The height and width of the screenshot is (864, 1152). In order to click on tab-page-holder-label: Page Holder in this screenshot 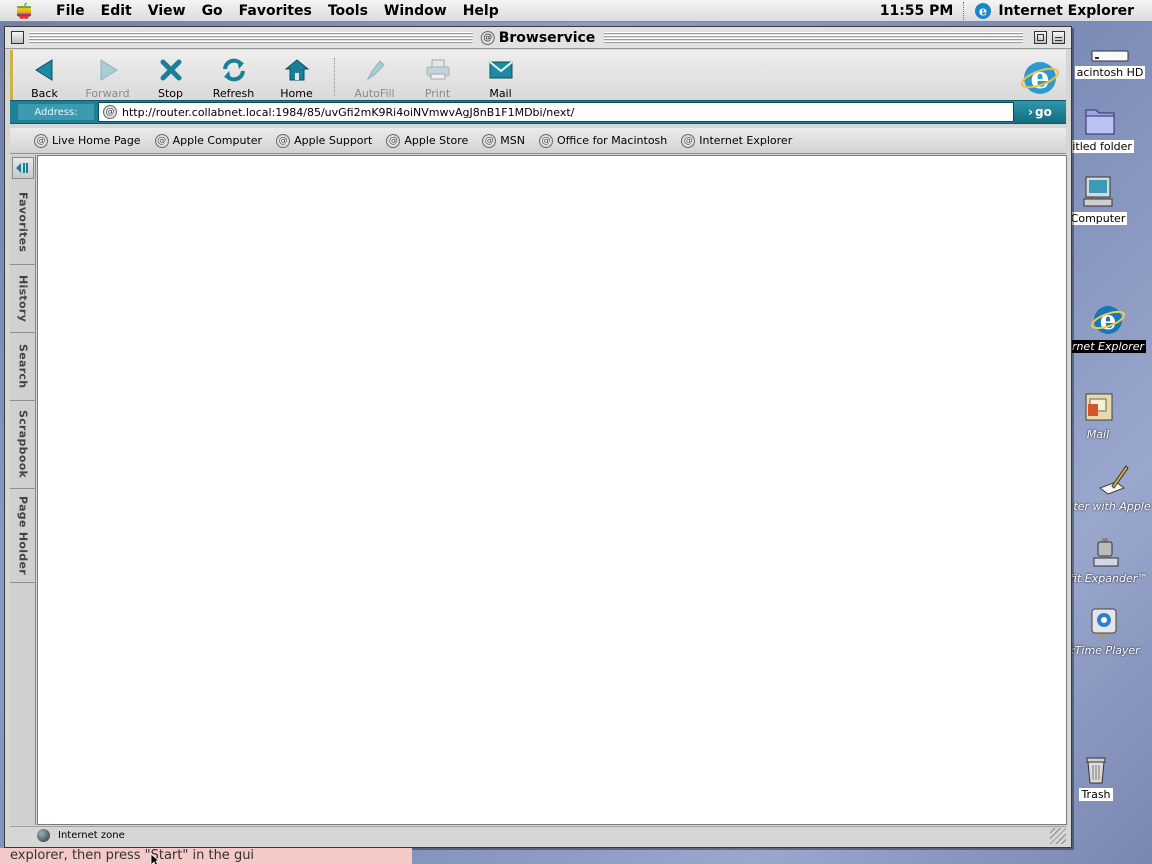, I will do `click(23, 535)`.